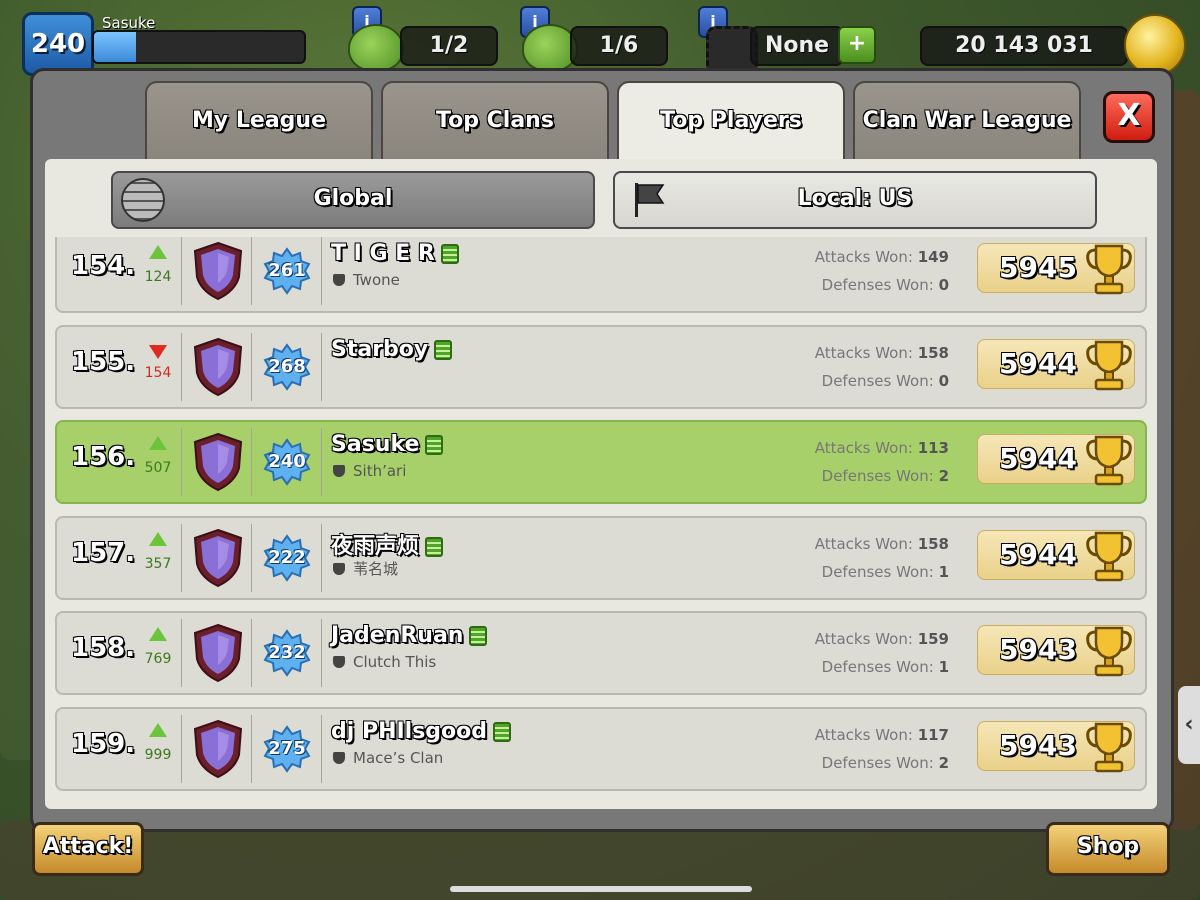 This screenshot has height=900, width=1200. I want to click on player-name: T I G E R, so click(395, 253).